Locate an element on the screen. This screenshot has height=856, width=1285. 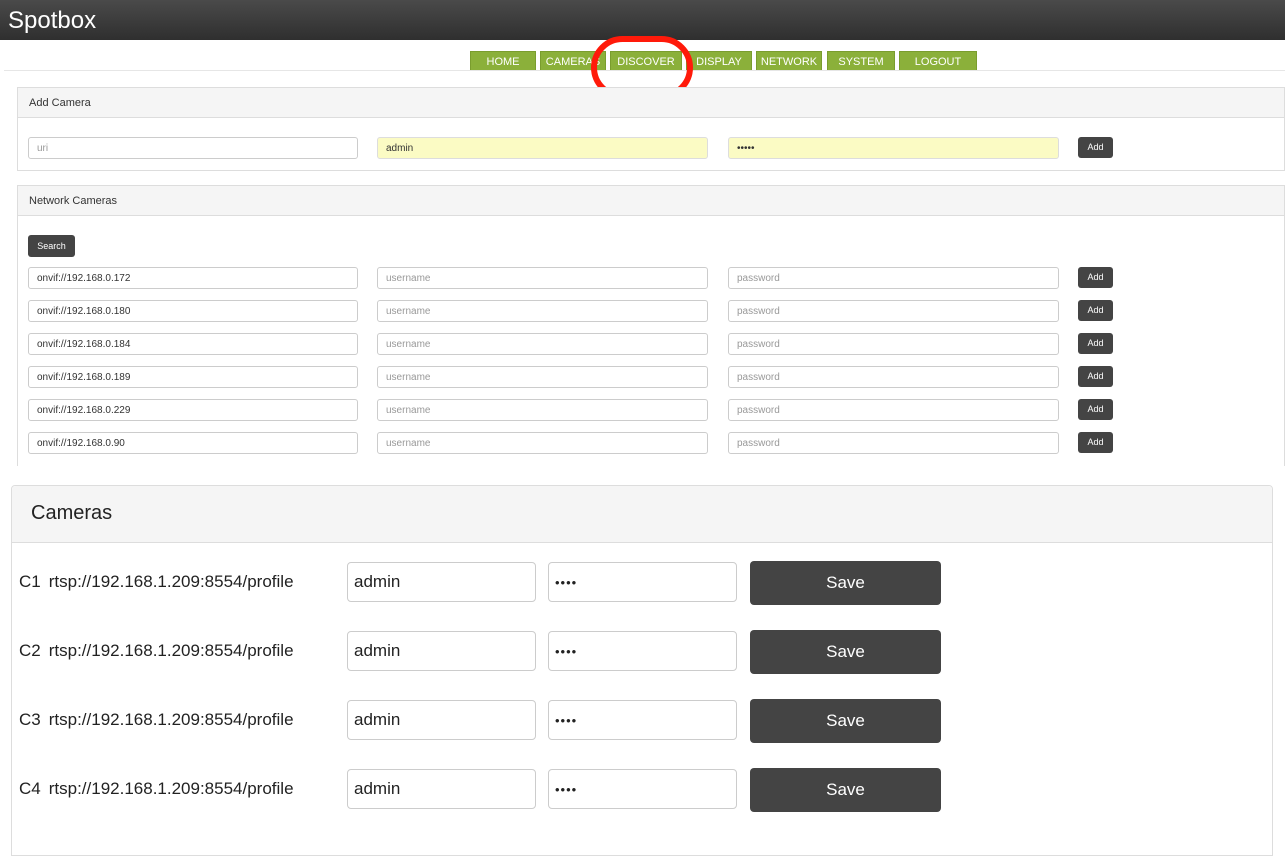
nav-divider is located at coordinates (644, 70).